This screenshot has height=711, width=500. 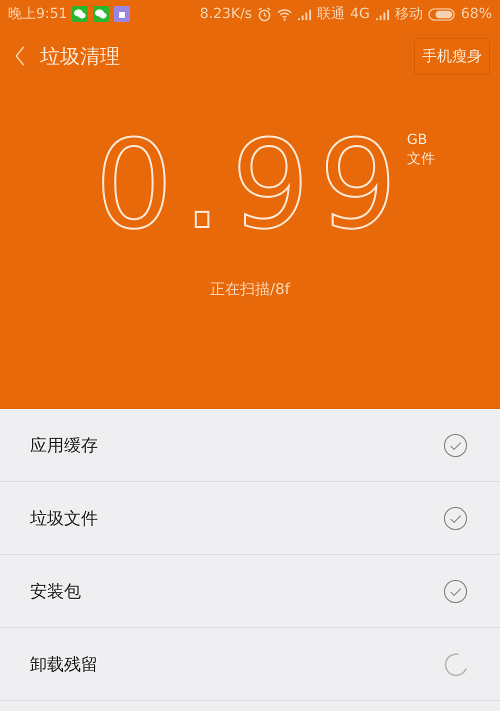 What do you see at coordinates (476, 14) in the screenshot?
I see `battery-percent: 68%` at bounding box center [476, 14].